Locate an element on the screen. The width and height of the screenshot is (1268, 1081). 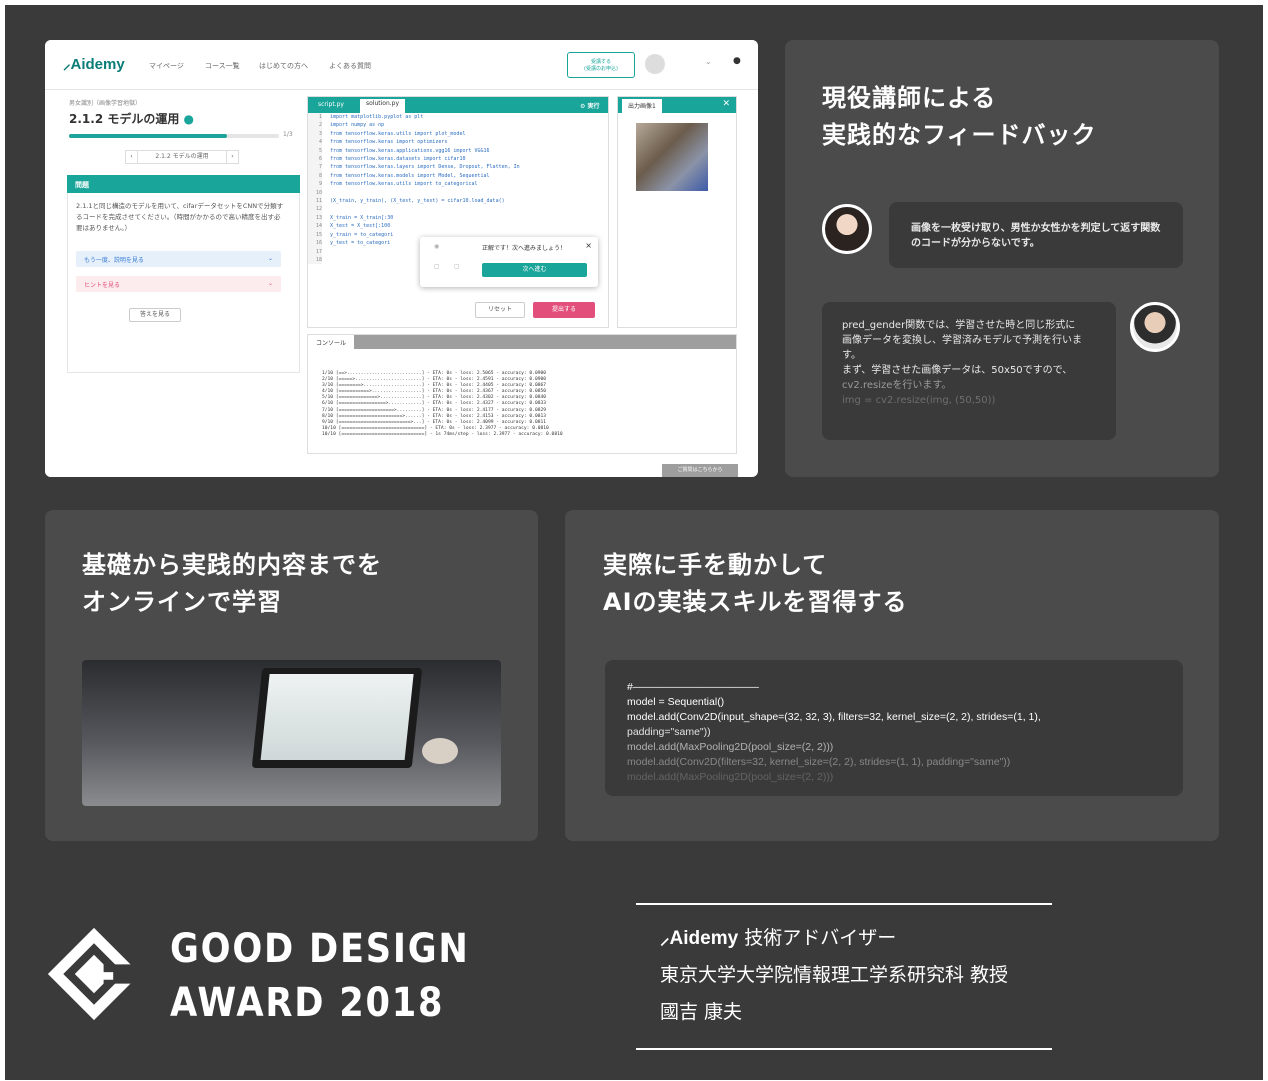
explanation-toggle: もう一度、説明を見る ⌄ is located at coordinates (178, 259).